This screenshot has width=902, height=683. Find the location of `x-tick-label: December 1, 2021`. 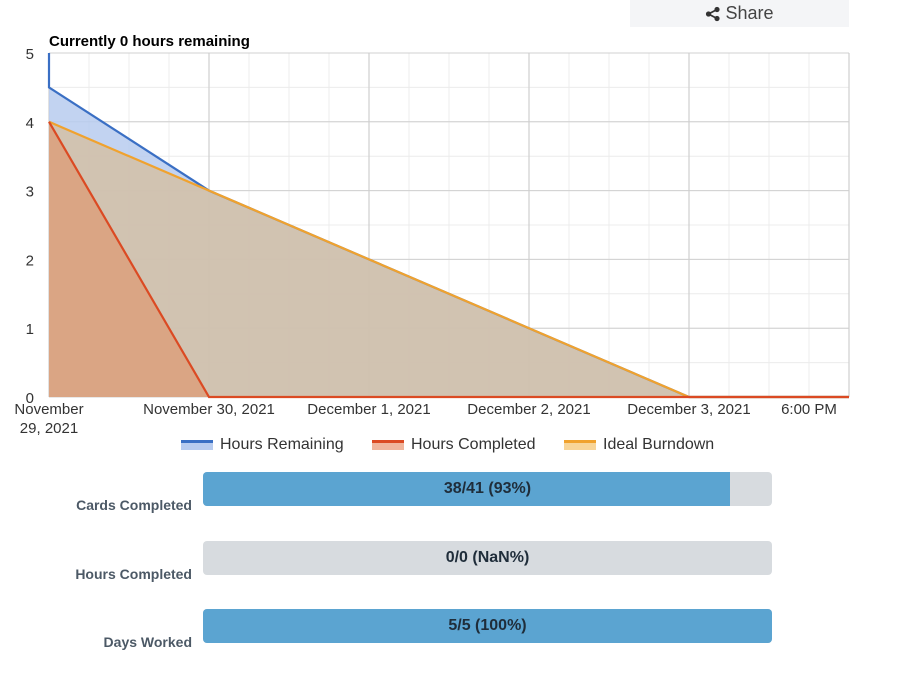

x-tick-label: December 1, 2021 is located at coordinates (368, 409).